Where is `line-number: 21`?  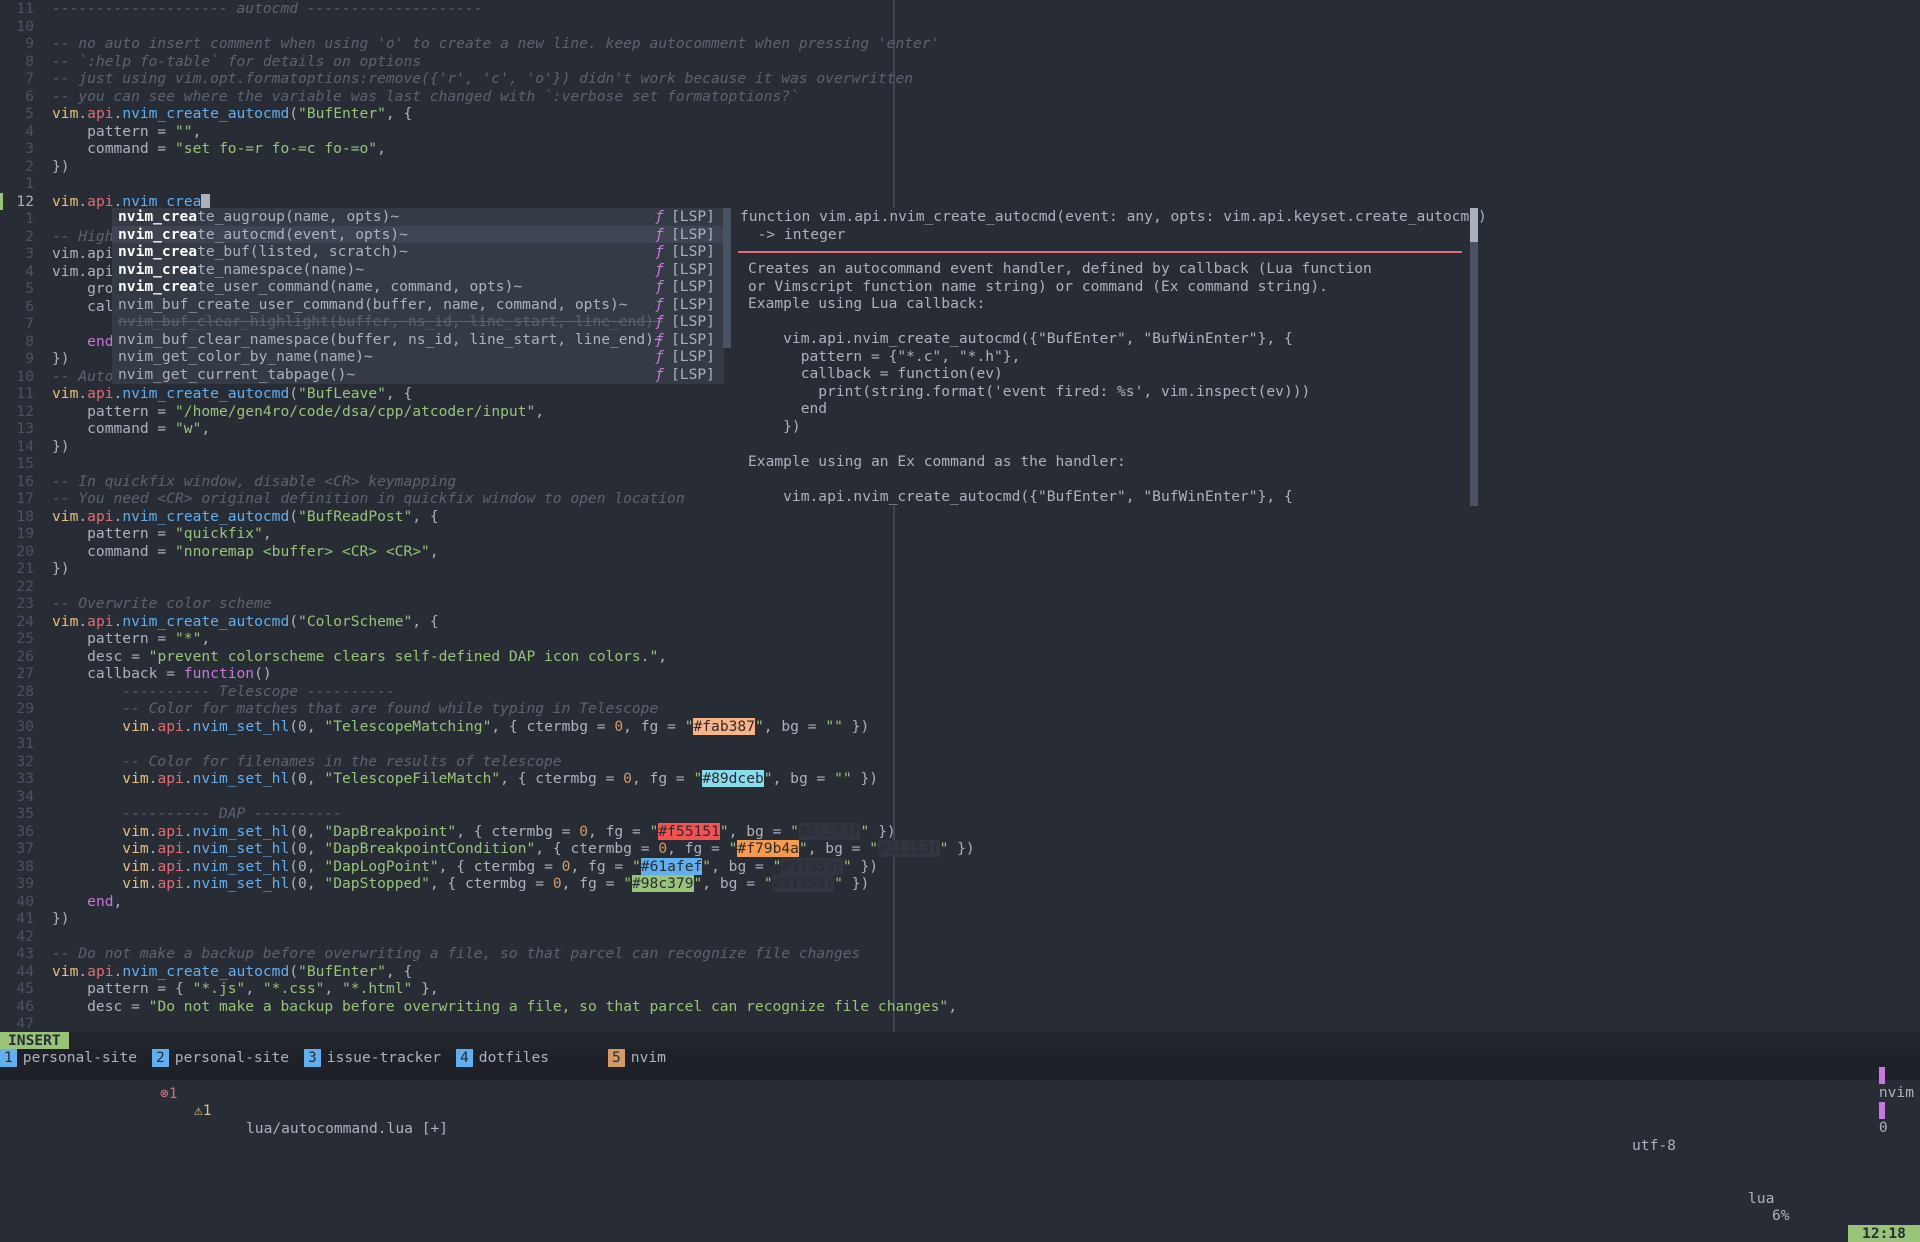 line-number: 21 is located at coordinates (21, 569).